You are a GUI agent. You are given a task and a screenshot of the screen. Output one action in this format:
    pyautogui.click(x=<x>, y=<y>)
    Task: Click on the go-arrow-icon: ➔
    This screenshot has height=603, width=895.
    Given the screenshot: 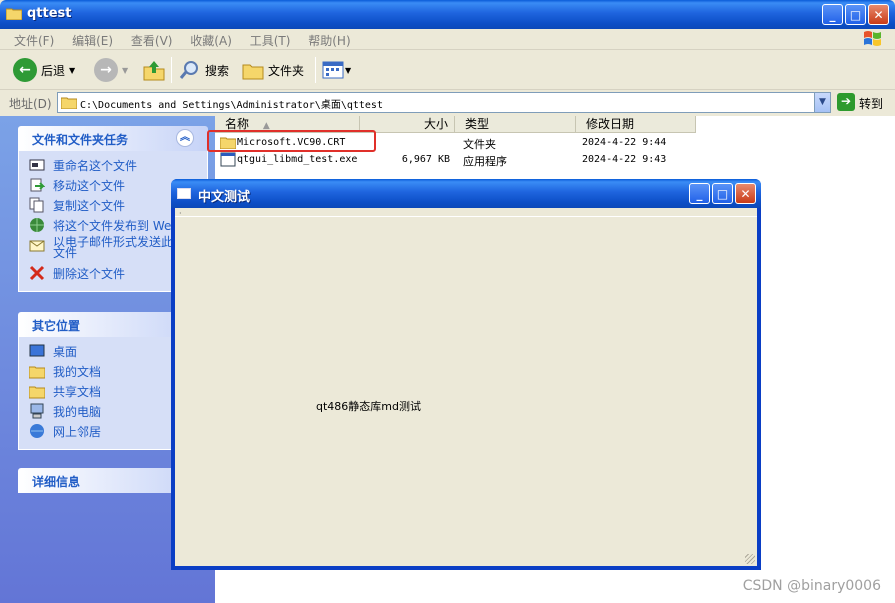 What is the action you would take?
    pyautogui.click(x=846, y=102)
    